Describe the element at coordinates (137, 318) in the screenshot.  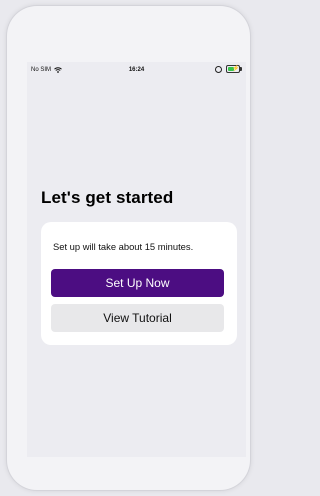
I see `view-tutorial-button: View Tutorial` at that location.